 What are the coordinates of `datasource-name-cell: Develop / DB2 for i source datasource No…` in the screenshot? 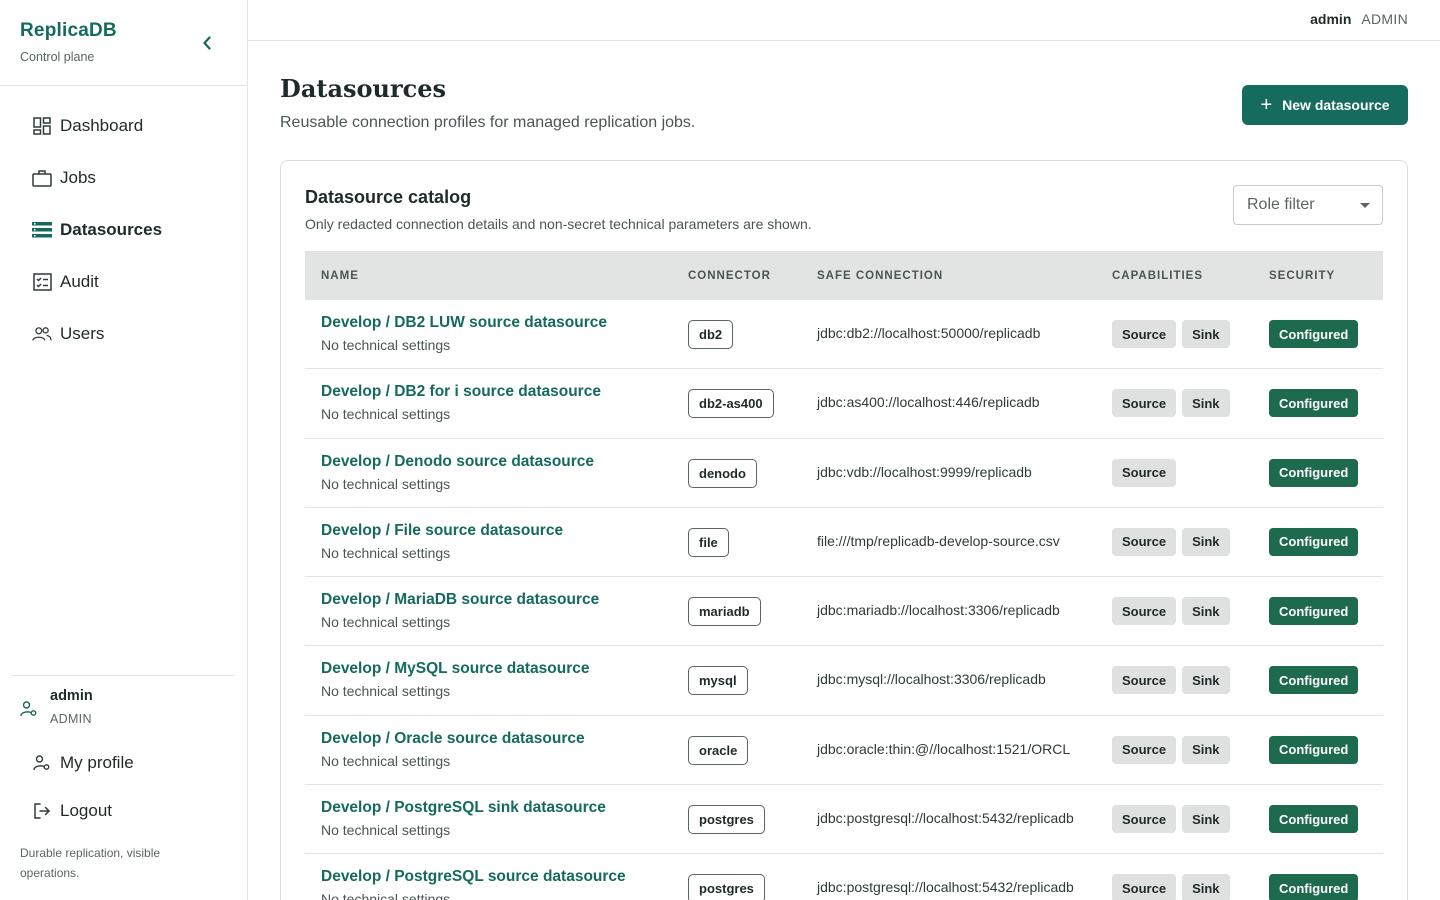 It's located at (461, 402).